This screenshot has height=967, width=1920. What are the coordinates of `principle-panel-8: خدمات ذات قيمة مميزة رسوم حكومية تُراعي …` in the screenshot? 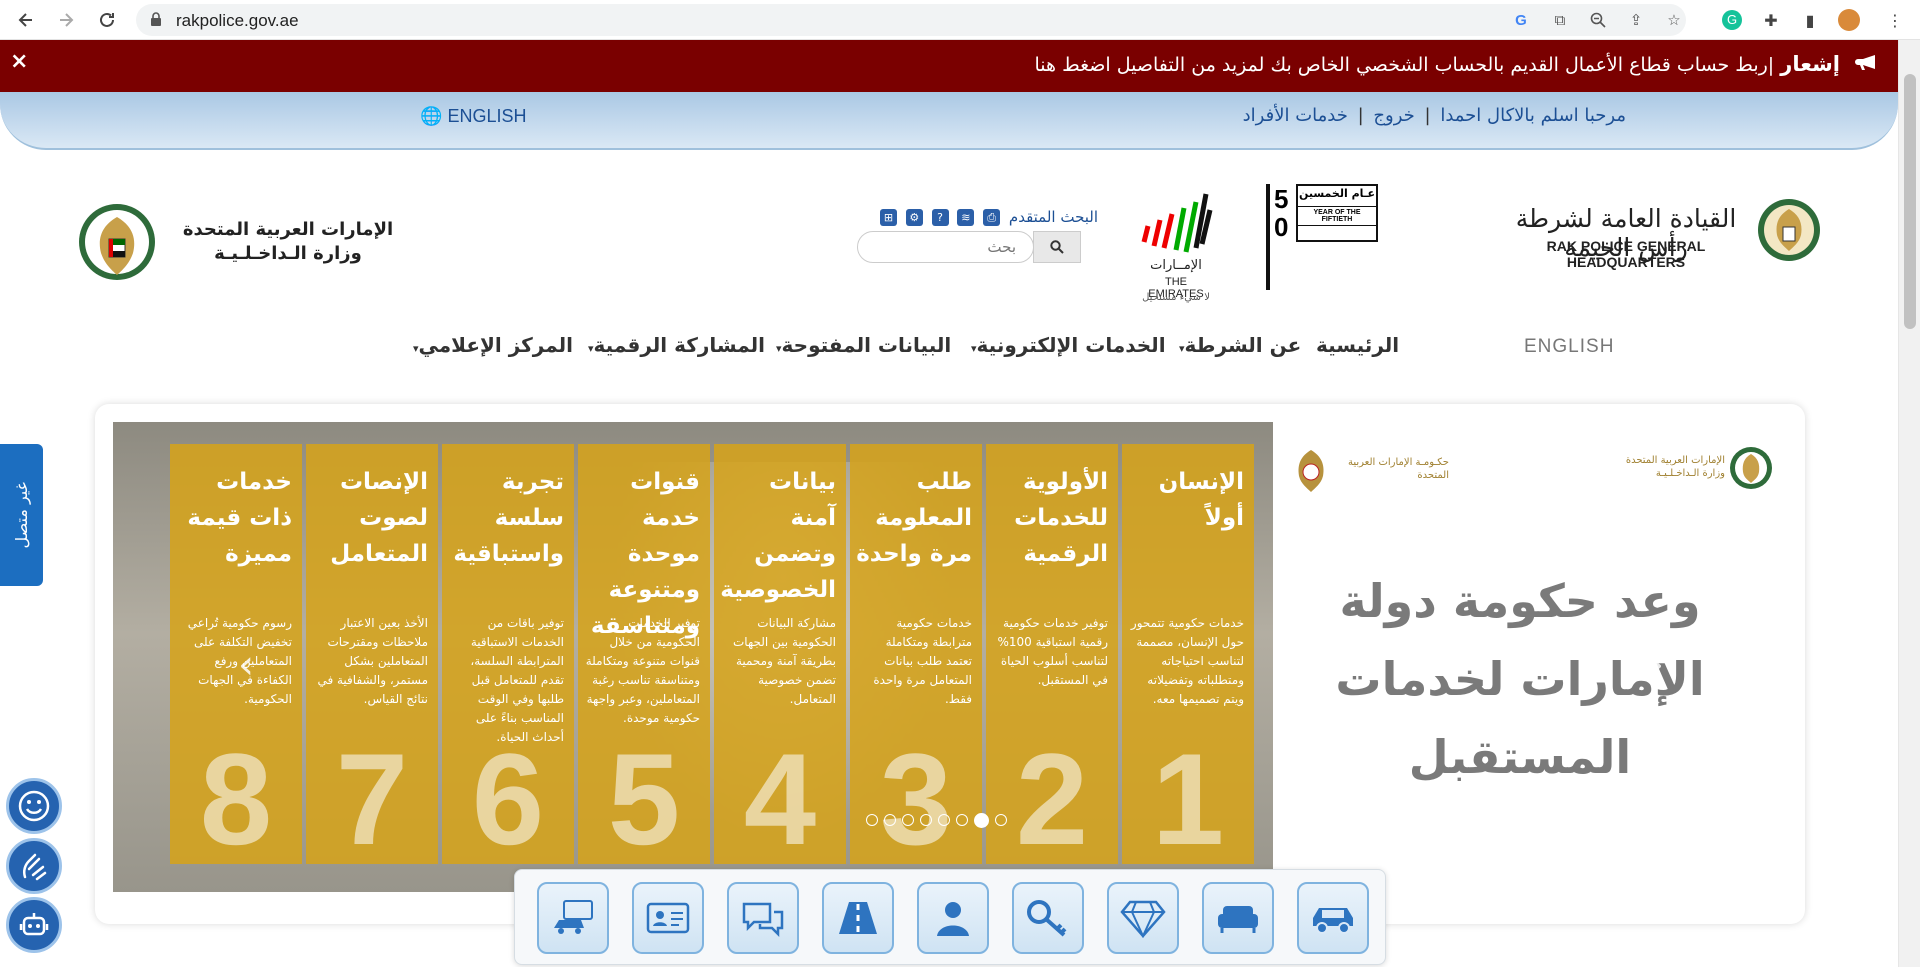 It's located at (236, 654).